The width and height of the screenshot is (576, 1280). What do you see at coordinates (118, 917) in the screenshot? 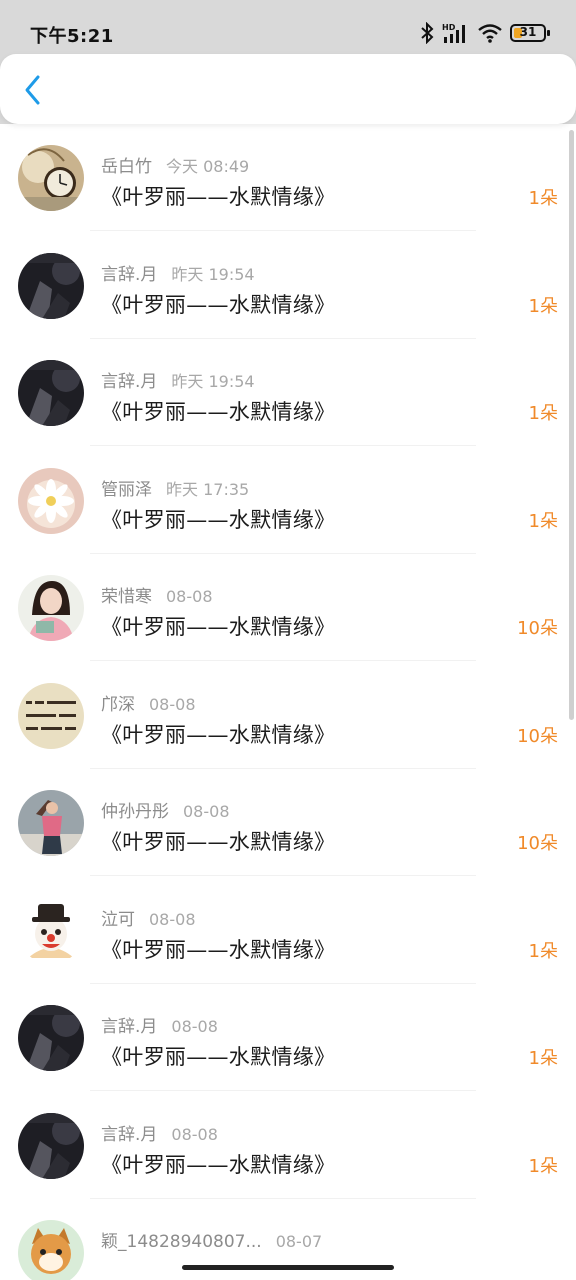
I see `user-name: 泣可` at bounding box center [118, 917].